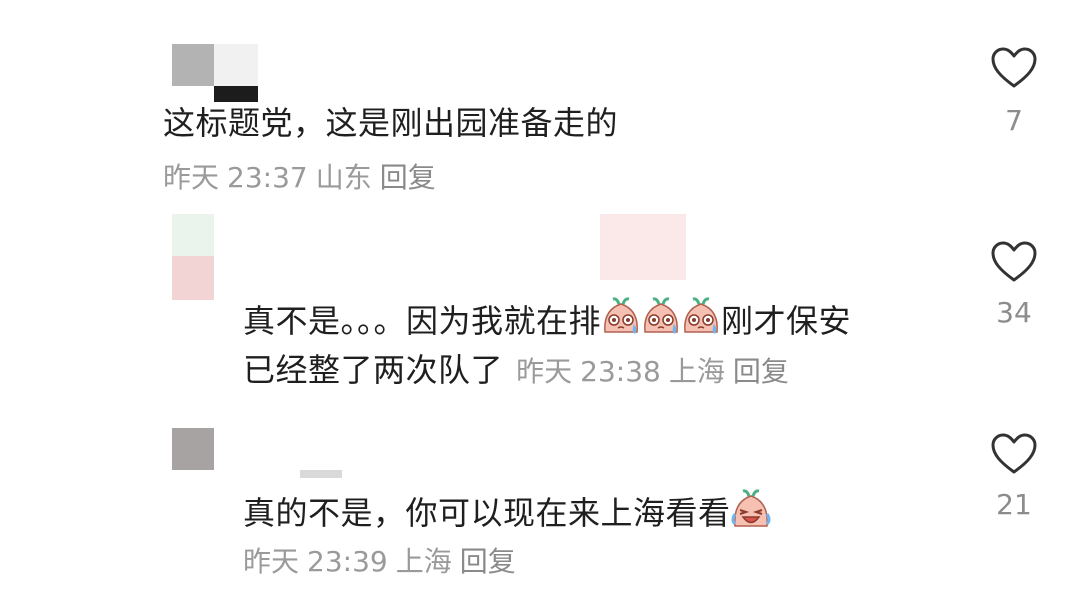 This screenshot has width=1080, height=598. Describe the element at coordinates (391, 123) in the screenshot. I see `comment-text: 这标题党，这是刚出园准备走的` at that location.